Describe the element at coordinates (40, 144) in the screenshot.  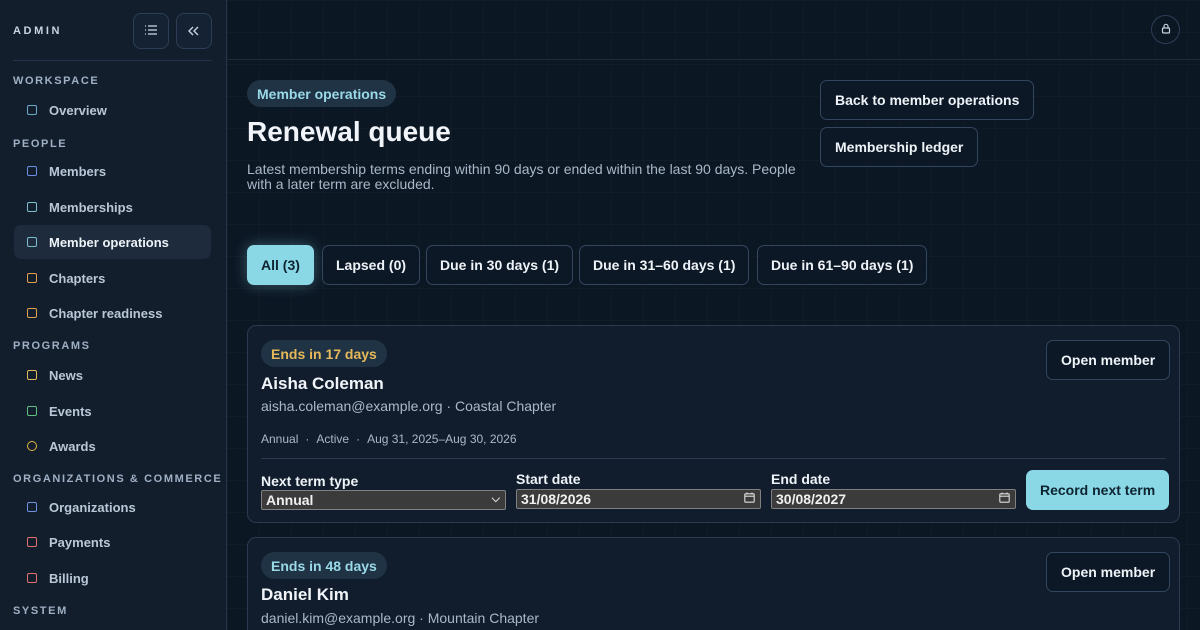
I see `section-title-people: PEOPLE` at that location.